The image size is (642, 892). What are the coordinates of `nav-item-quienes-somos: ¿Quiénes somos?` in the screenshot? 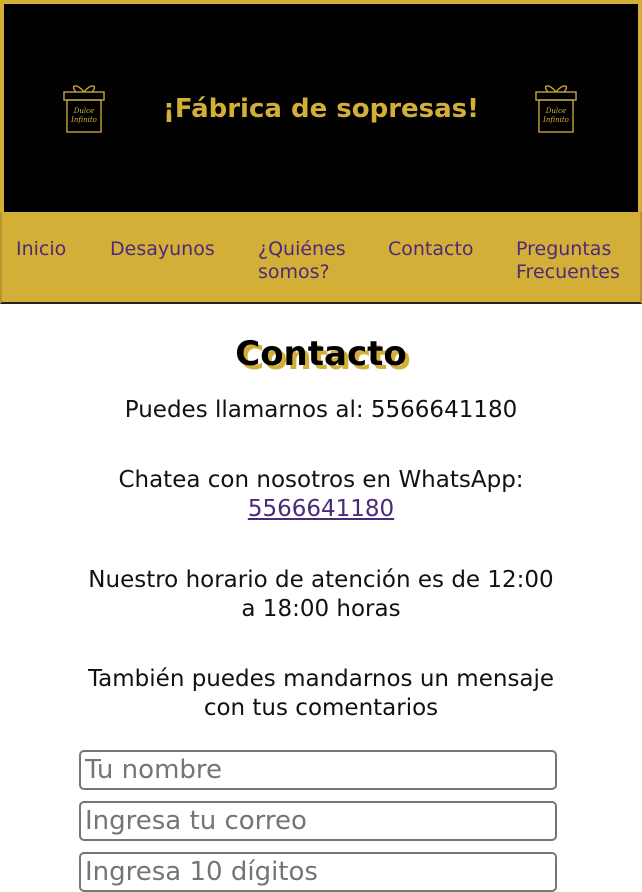 It's located at (313, 261).